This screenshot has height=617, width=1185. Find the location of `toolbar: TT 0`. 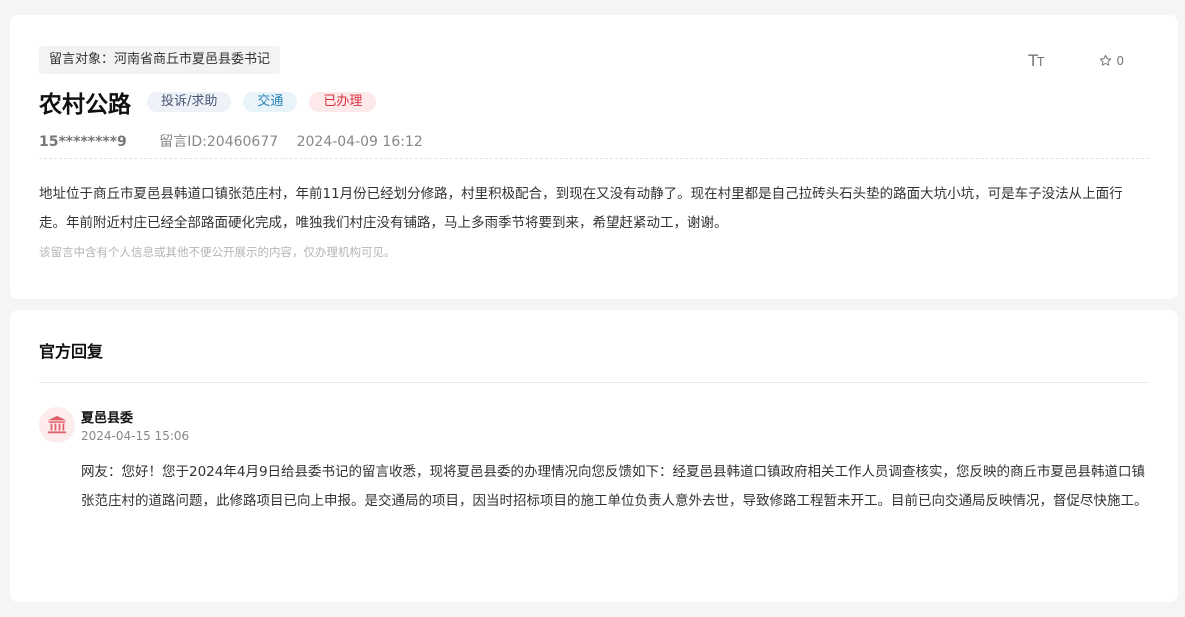

toolbar: TT 0 is located at coordinates (1076, 60).